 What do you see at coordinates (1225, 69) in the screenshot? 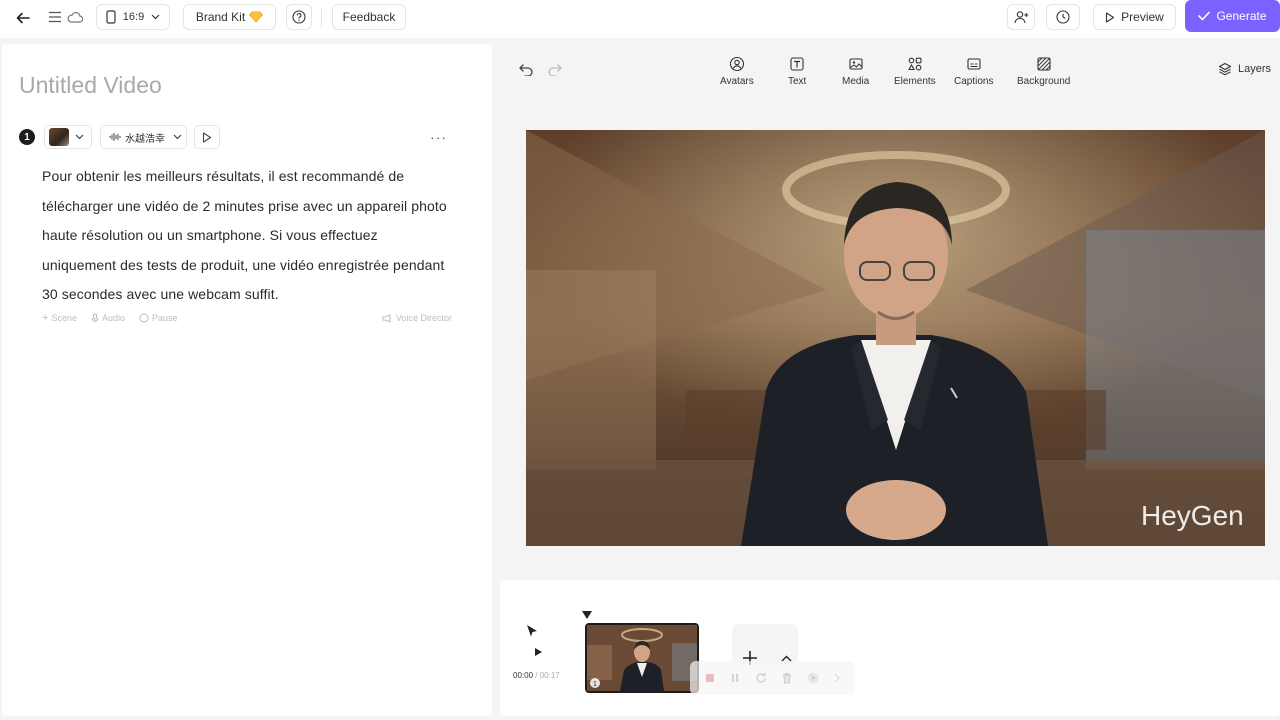
I see `layers-icon` at bounding box center [1225, 69].